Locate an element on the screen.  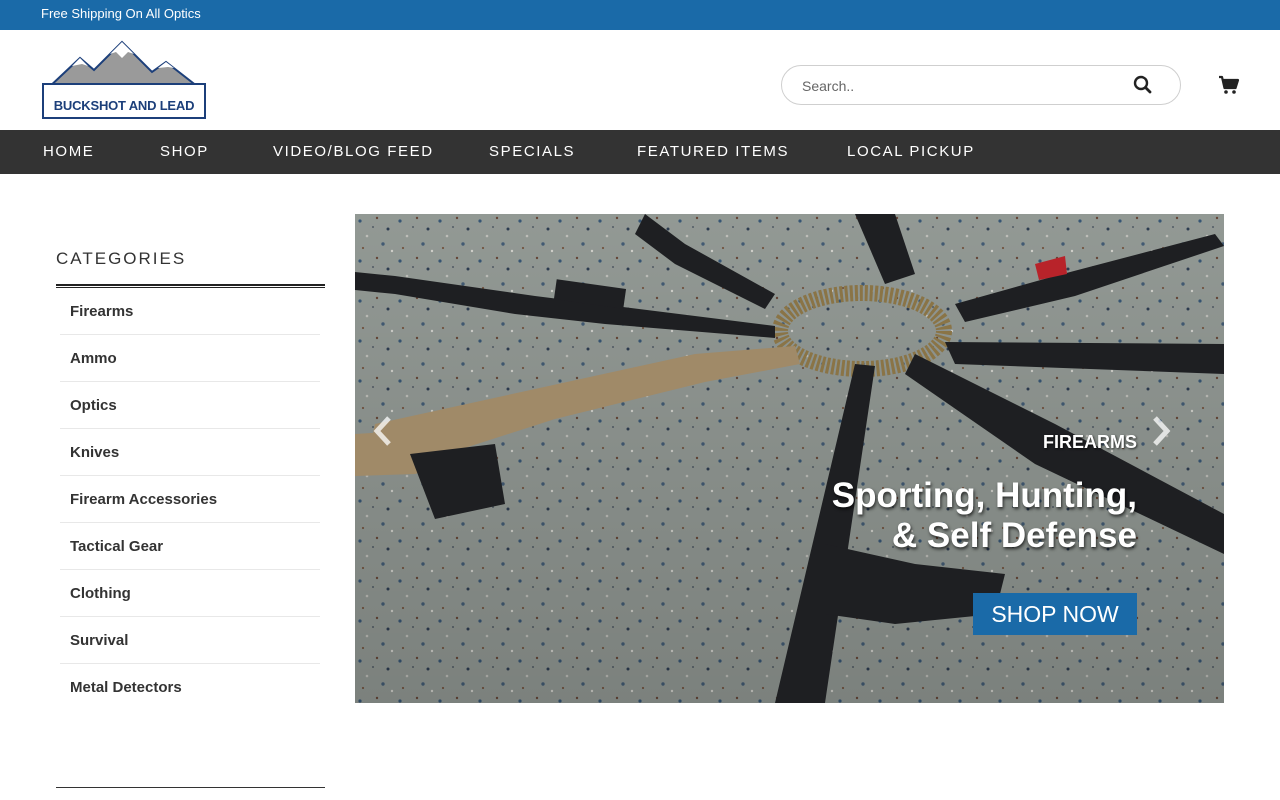
site-header: BUCKSHOT AND LEAD is located at coordinates (640, 80).